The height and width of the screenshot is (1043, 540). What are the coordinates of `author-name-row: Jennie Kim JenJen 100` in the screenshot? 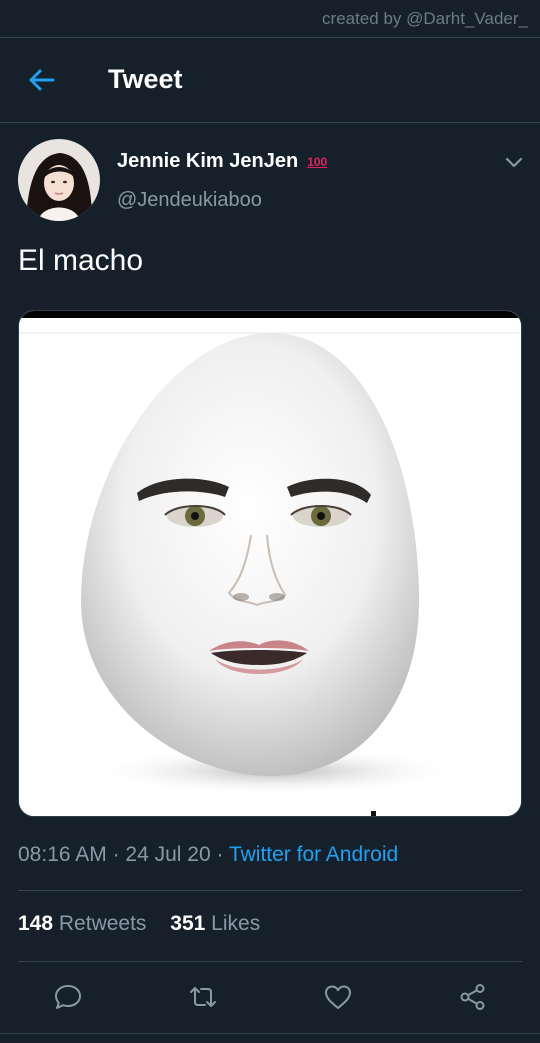 It's located at (222, 161).